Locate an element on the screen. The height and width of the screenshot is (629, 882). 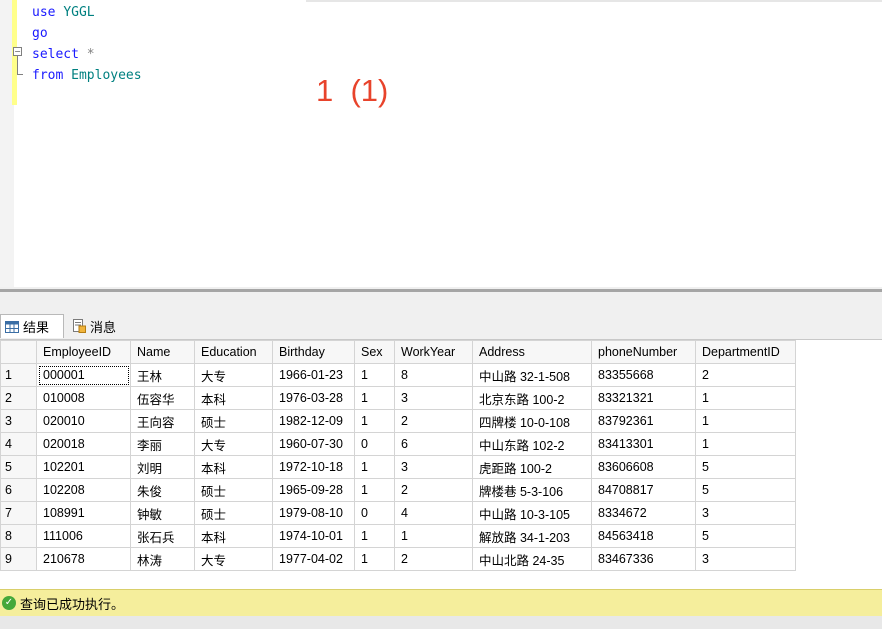
sql-code: use YGGL go select * from Employees is located at coordinates (87, 44).